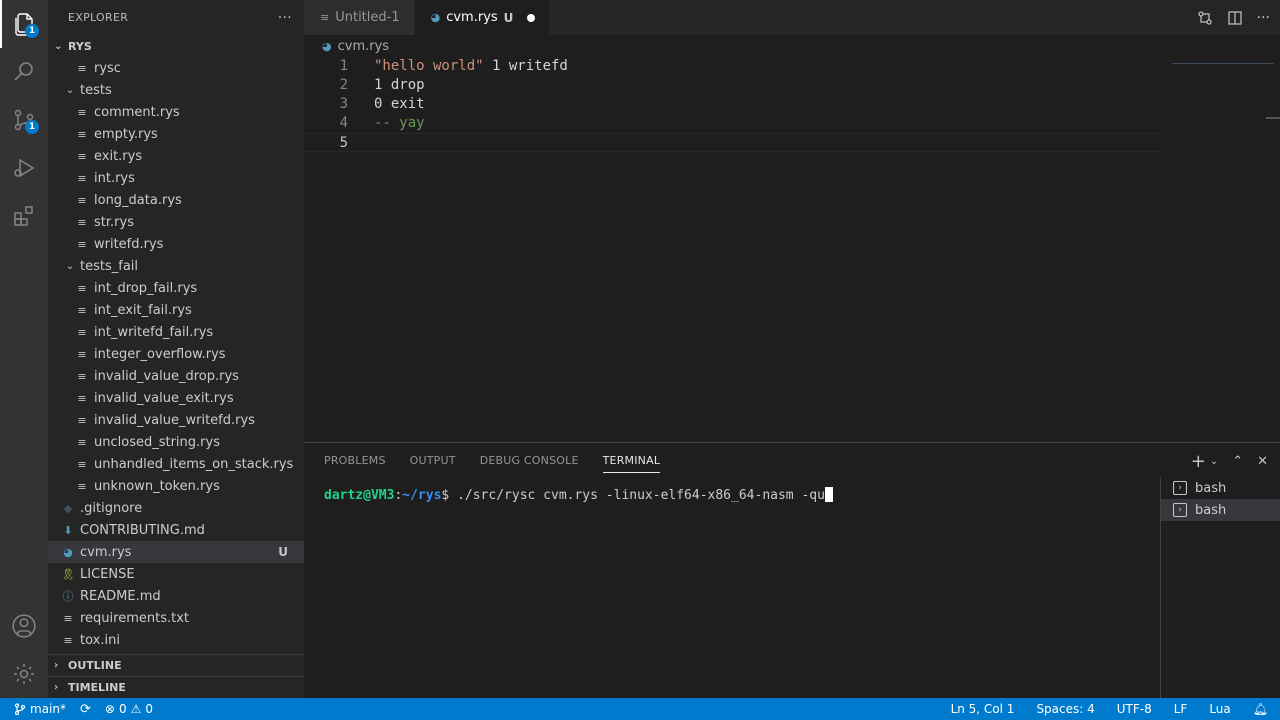  I want to click on panel-tab-terminal: TERMINAL, so click(631, 461).